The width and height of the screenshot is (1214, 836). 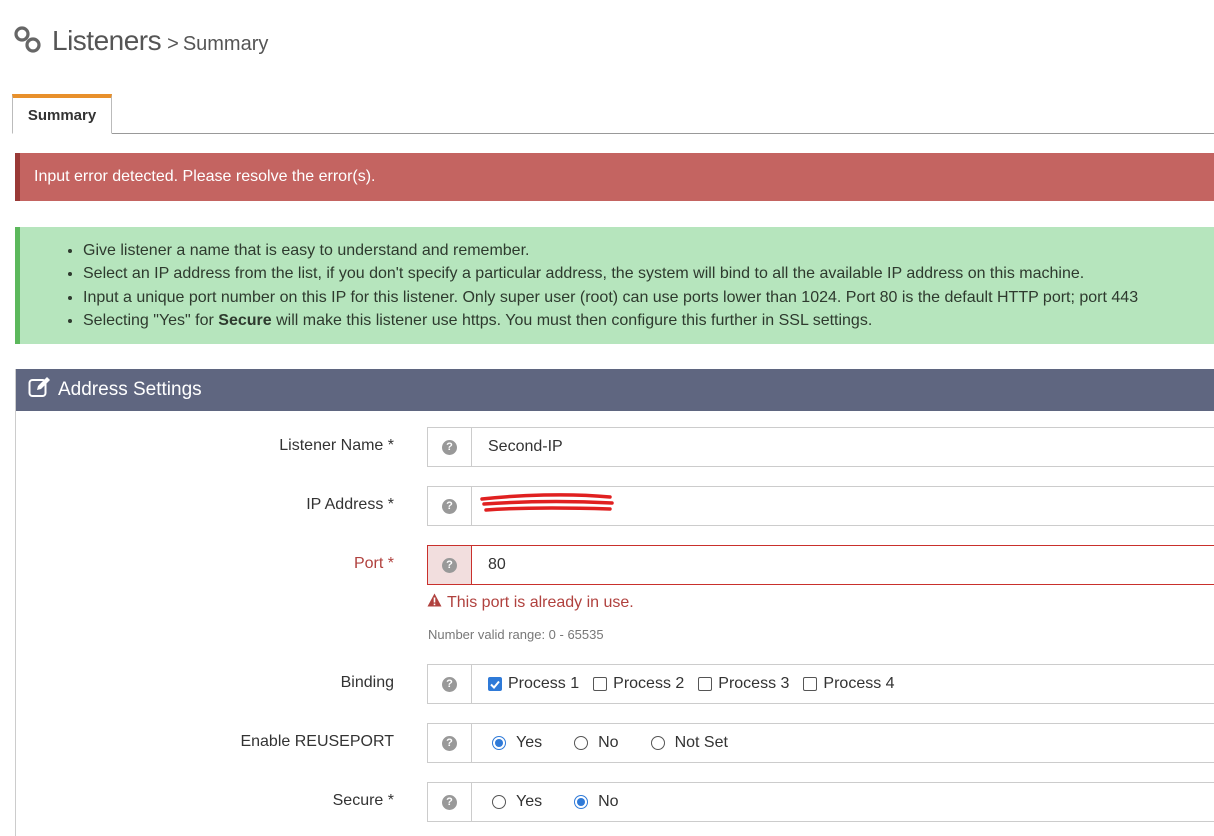 What do you see at coordinates (820, 743) in the screenshot?
I see `reuseport-field: ? Yes No Not Set` at bounding box center [820, 743].